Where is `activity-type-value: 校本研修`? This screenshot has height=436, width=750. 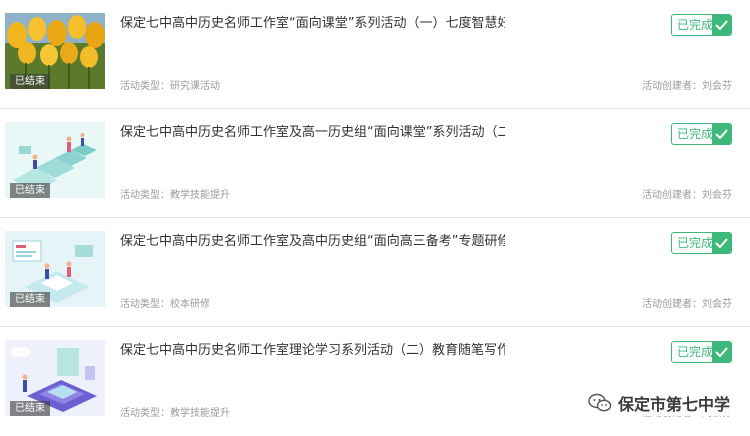
activity-type-value: 校本研修 is located at coordinates (190, 304).